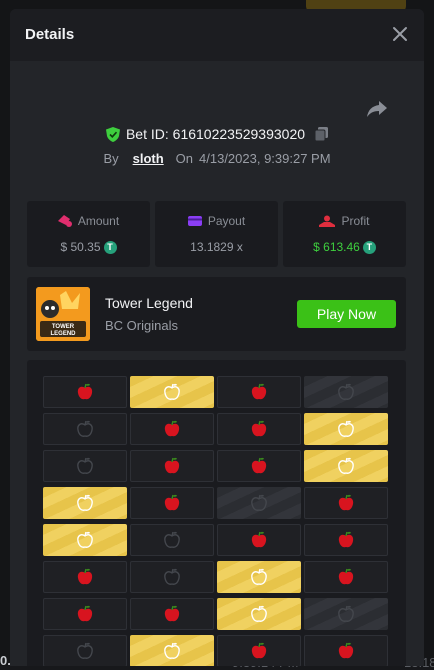 This screenshot has height=670, width=434. What do you see at coordinates (346, 314) in the screenshot?
I see `play-now-button: Play Now` at bounding box center [346, 314].